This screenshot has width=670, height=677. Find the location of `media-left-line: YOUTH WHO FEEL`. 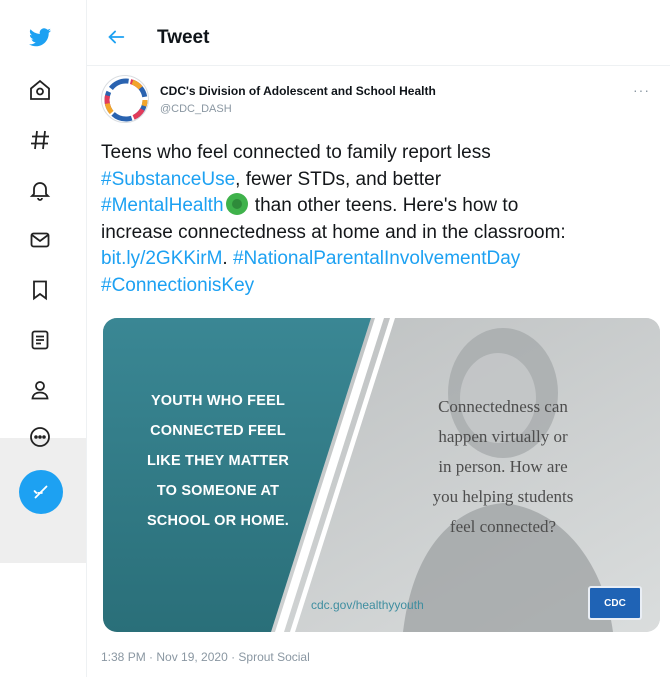

media-left-line: YOUTH WHO FEEL is located at coordinates (218, 401).